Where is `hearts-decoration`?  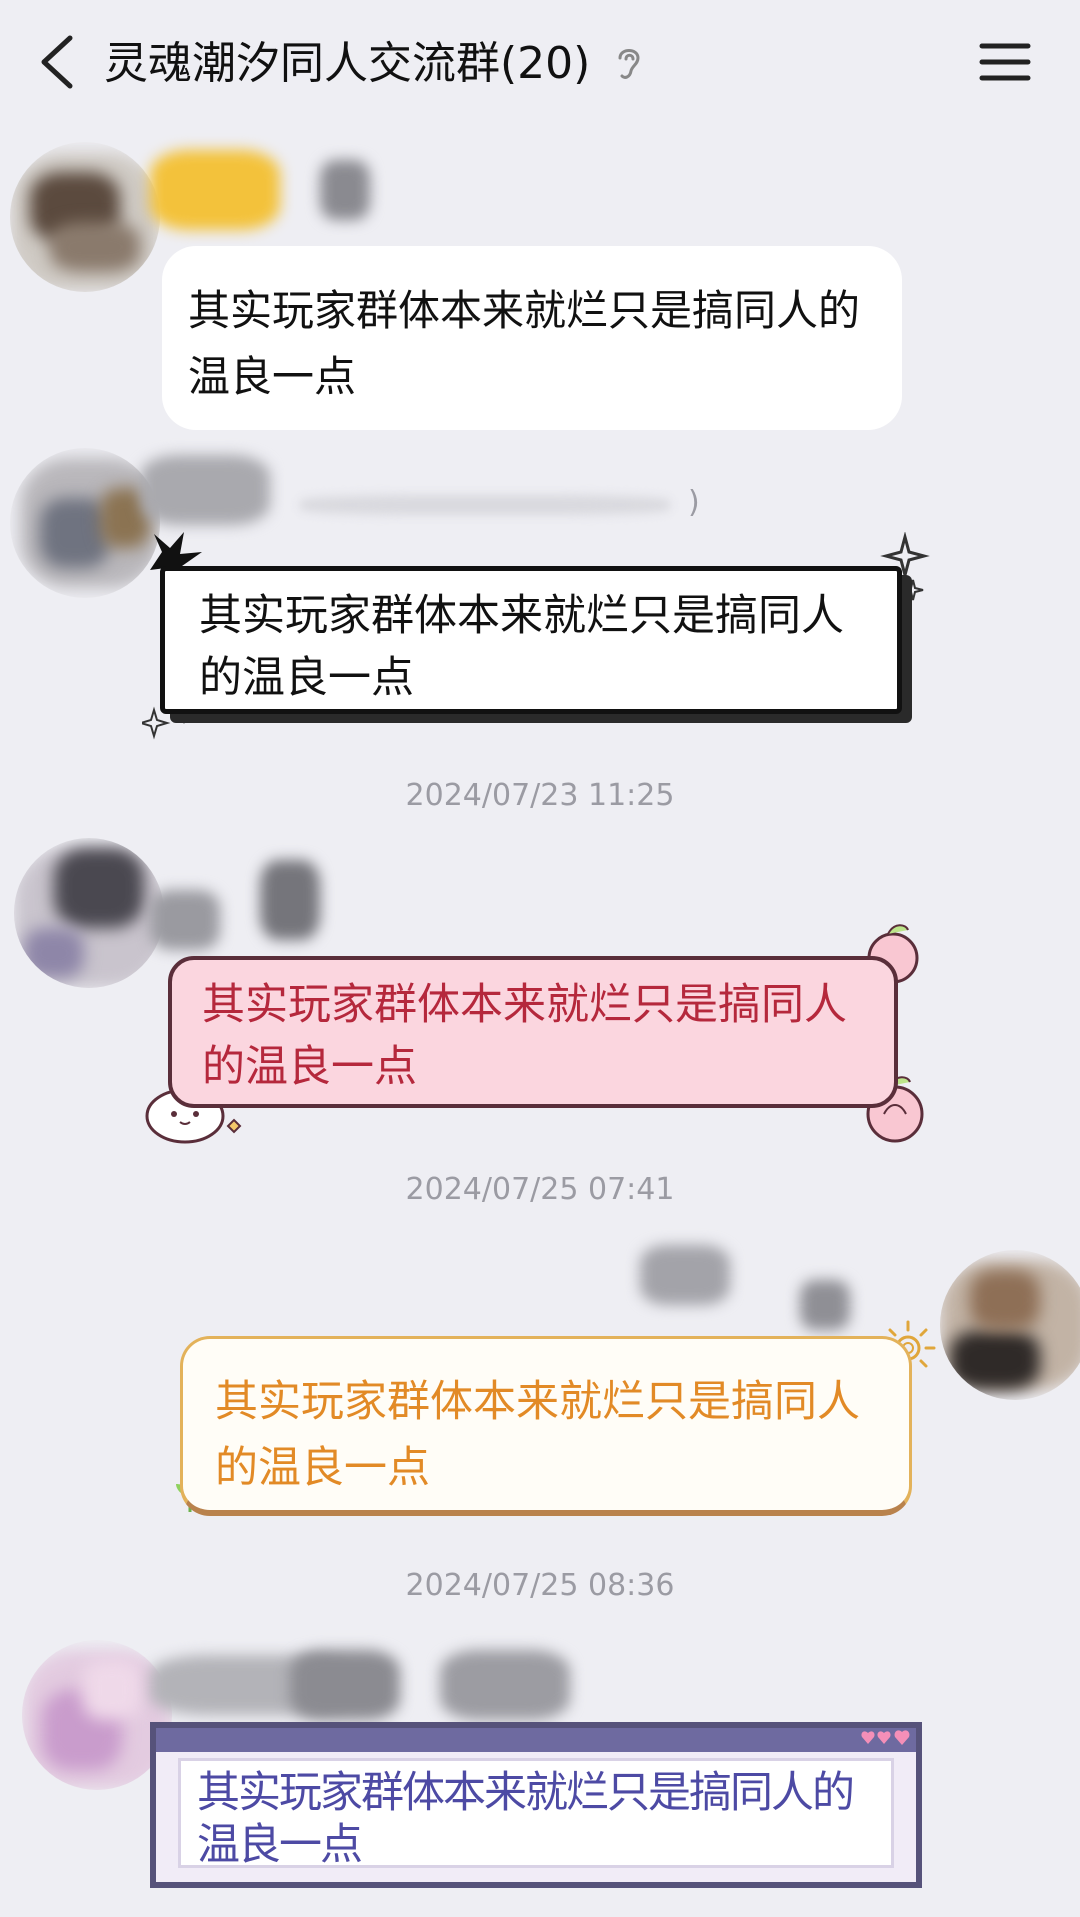 hearts-decoration is located at coordinates (885, 1737).